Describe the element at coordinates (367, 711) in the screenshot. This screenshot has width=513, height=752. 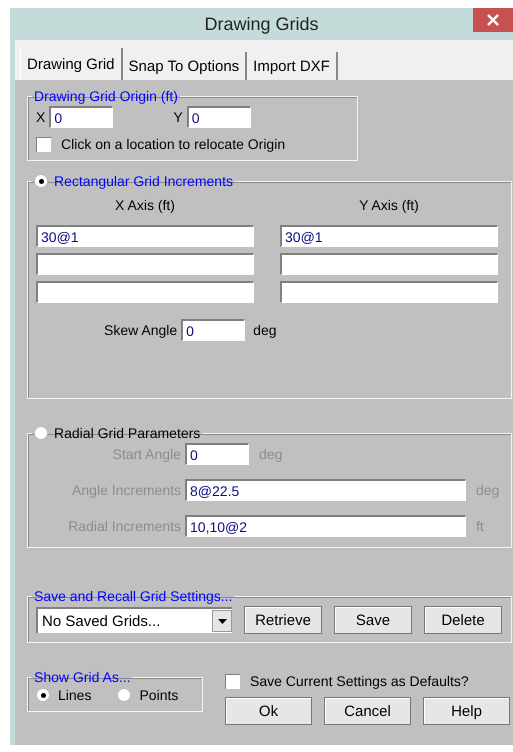
I see `dialog-button: Cancel` at that location.